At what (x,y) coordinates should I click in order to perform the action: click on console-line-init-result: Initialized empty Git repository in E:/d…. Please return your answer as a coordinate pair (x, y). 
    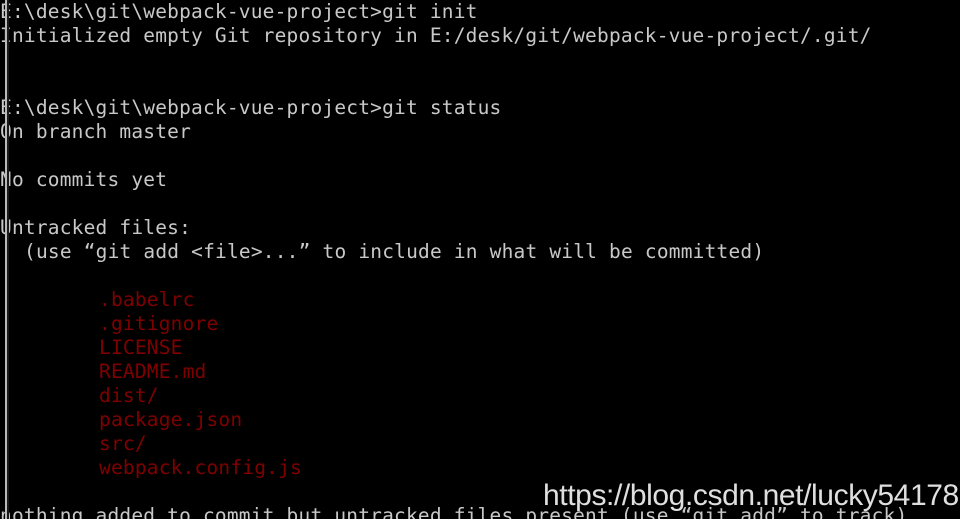
    Looking at the image, I should click on (436, 35).